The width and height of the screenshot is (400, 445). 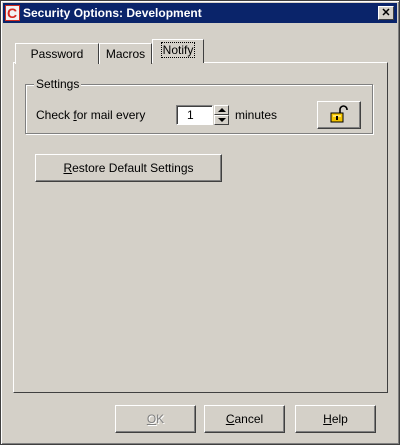 What do you see at coordinates (327, 419) in the screenshot?
I see `help-mnemonic: H` at bounding box center [327, 419].